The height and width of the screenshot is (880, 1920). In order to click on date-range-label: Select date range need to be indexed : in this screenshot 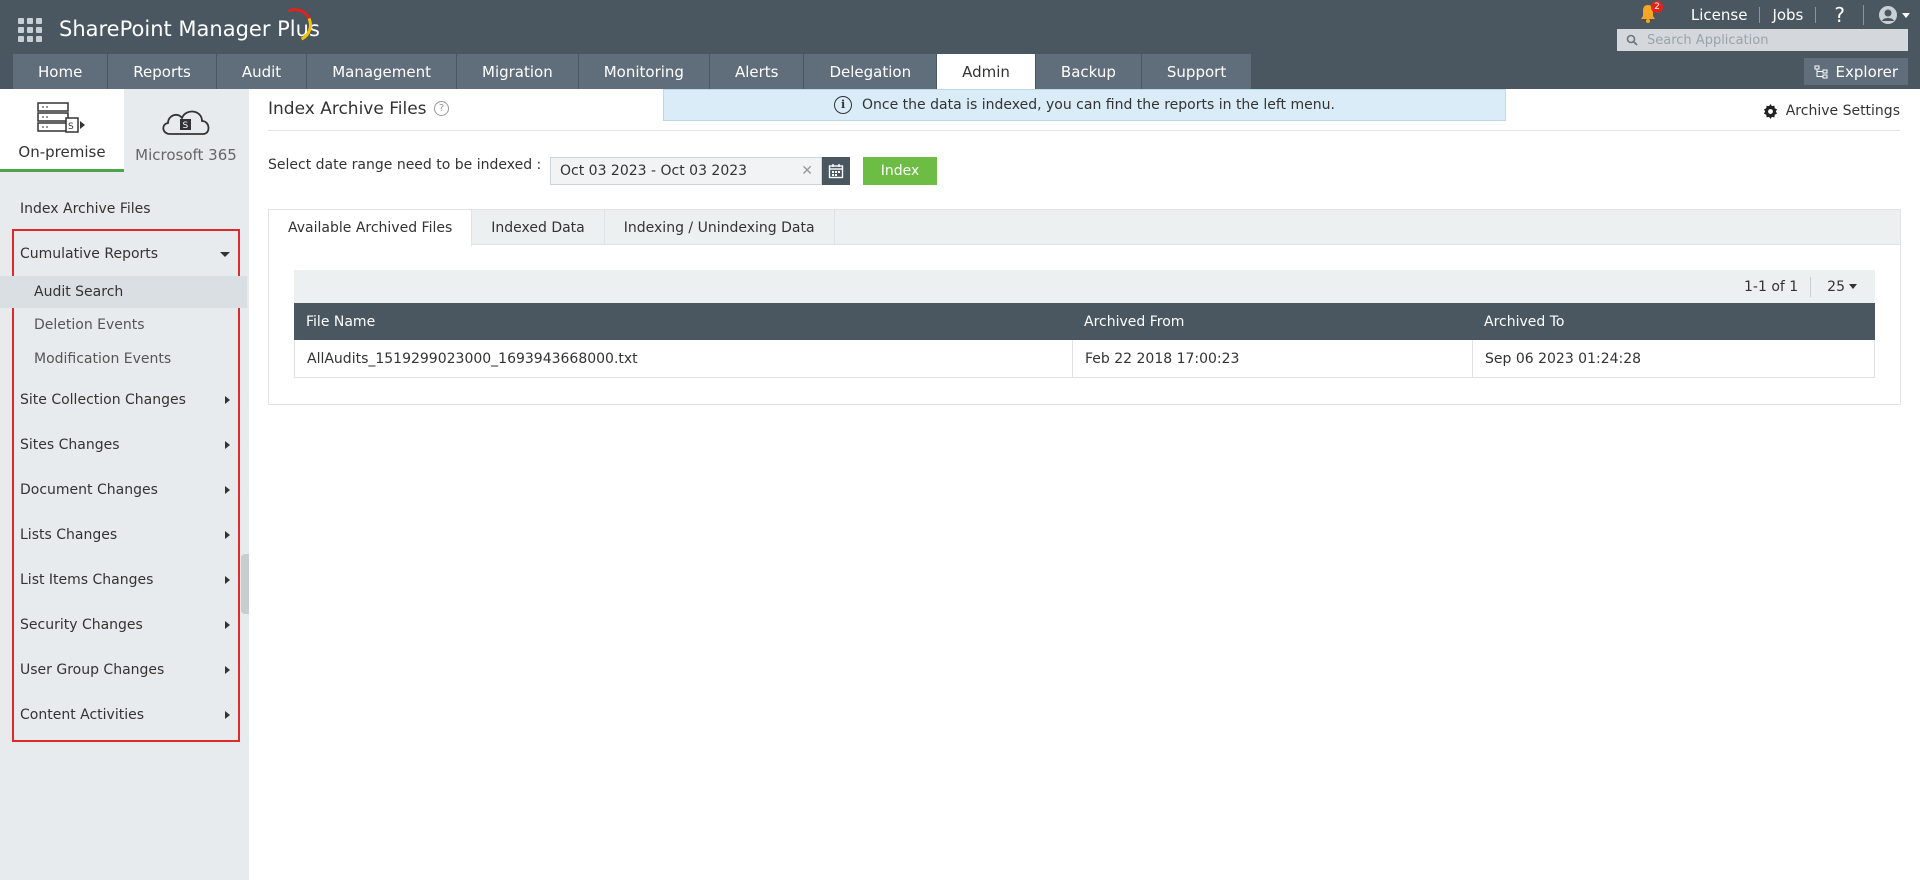, I will do `click(405, 165)`.